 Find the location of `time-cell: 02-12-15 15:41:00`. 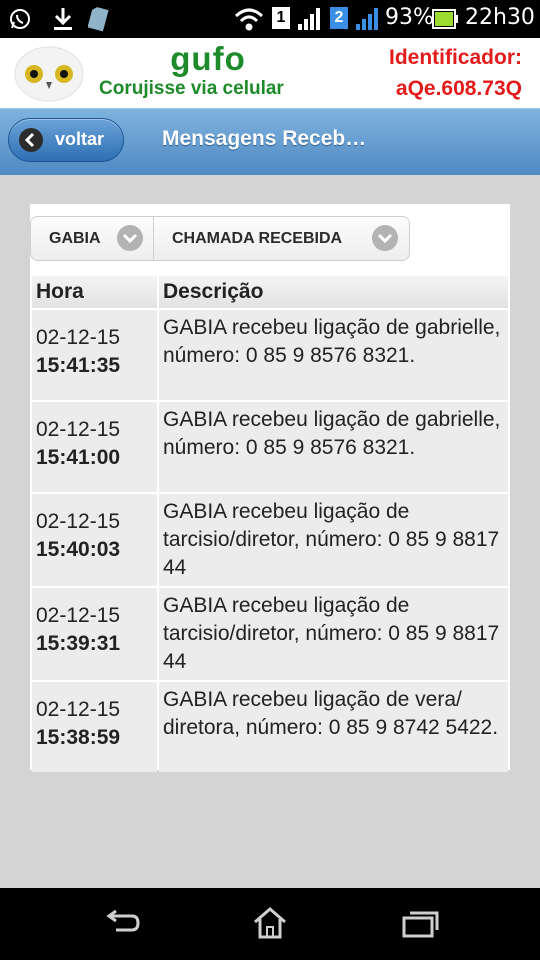

time-cell: 02-12-15 15:41:00 is located at coordinates (94, 447).